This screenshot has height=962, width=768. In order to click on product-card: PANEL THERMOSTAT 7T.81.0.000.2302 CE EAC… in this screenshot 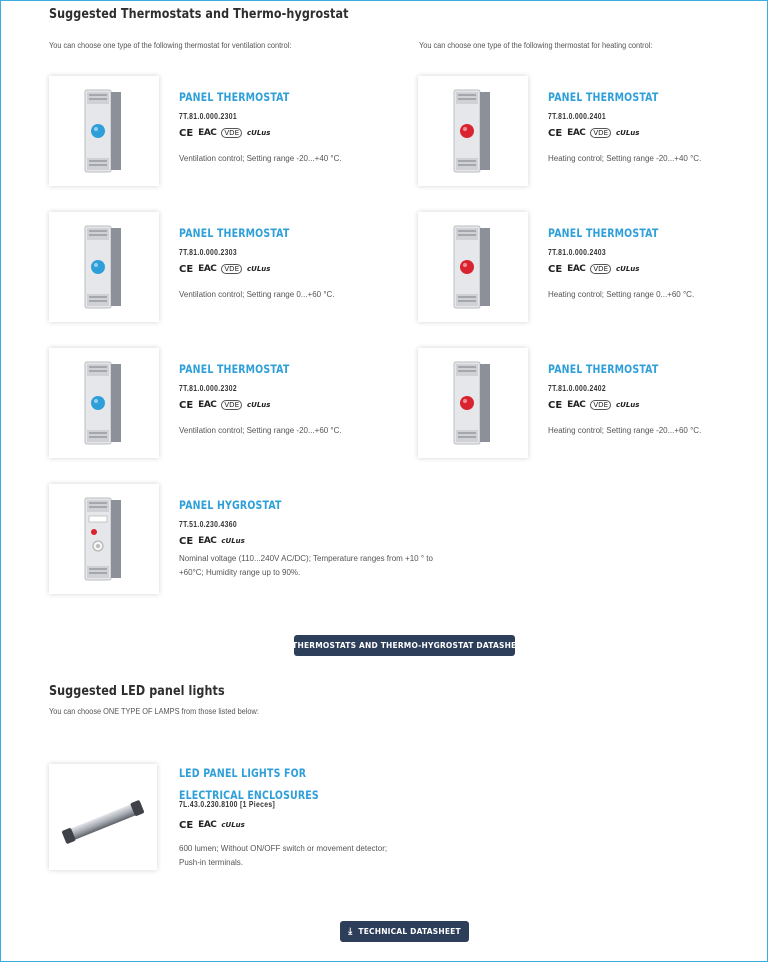, I will do `click(229, 404)`.